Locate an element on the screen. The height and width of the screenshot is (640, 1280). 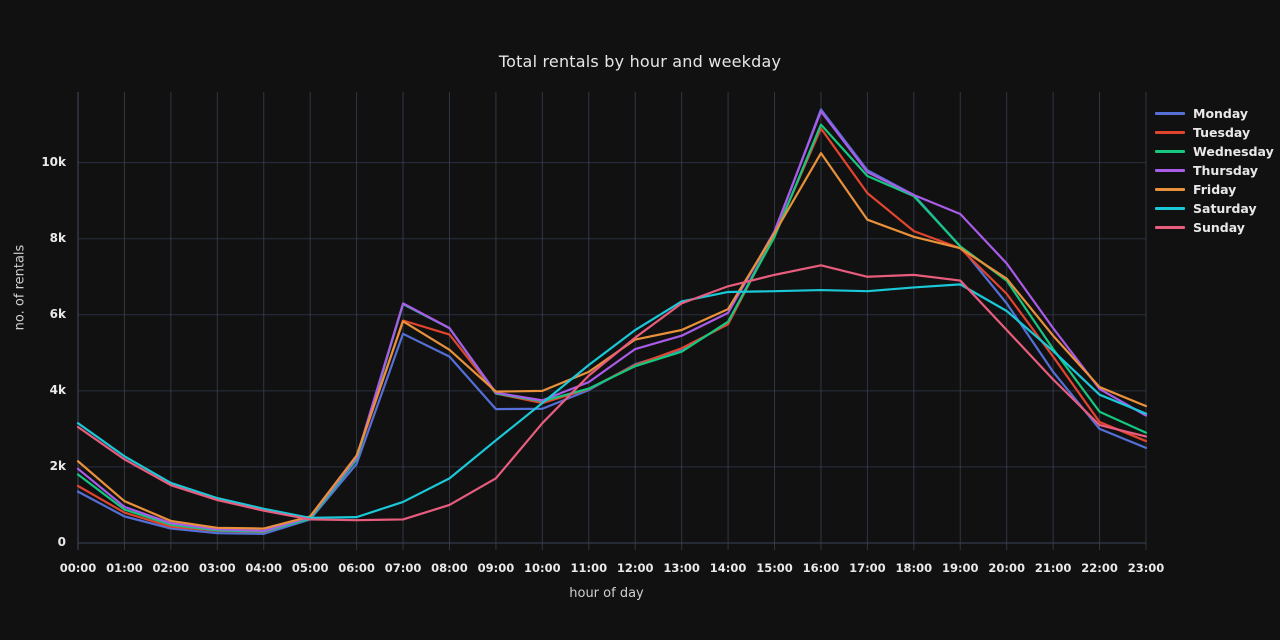
y-tick-label: 2k is located at coordinates (57, 465).